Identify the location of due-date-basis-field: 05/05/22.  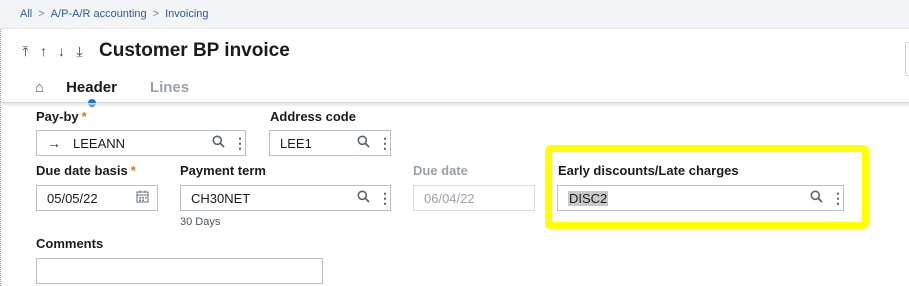
(97, 198).